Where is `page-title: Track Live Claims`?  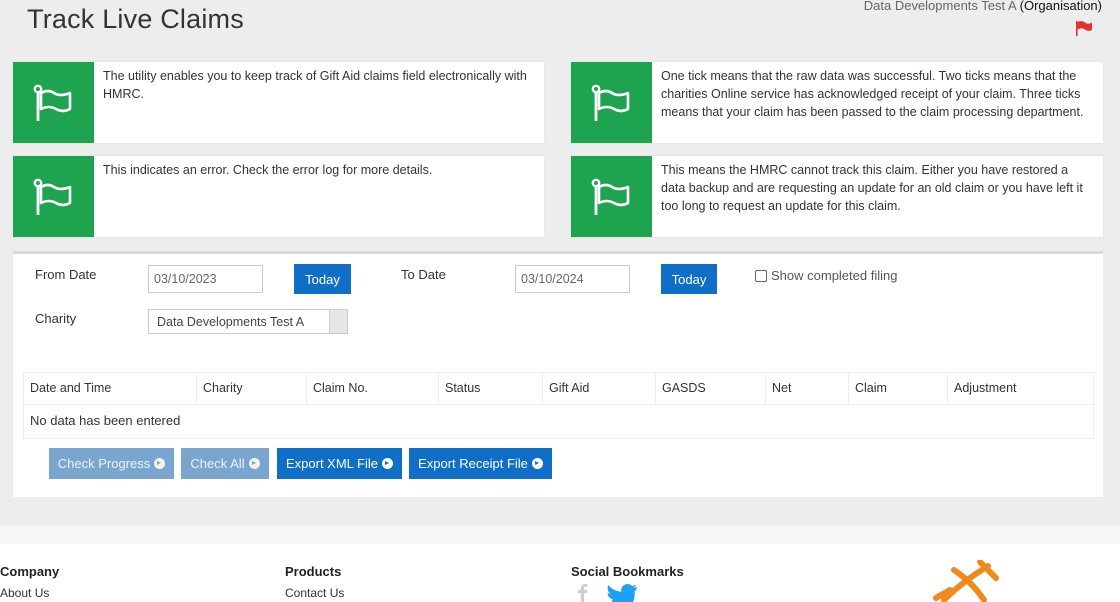
page-title: Track Live Claims is located at coordinates (135, 19).